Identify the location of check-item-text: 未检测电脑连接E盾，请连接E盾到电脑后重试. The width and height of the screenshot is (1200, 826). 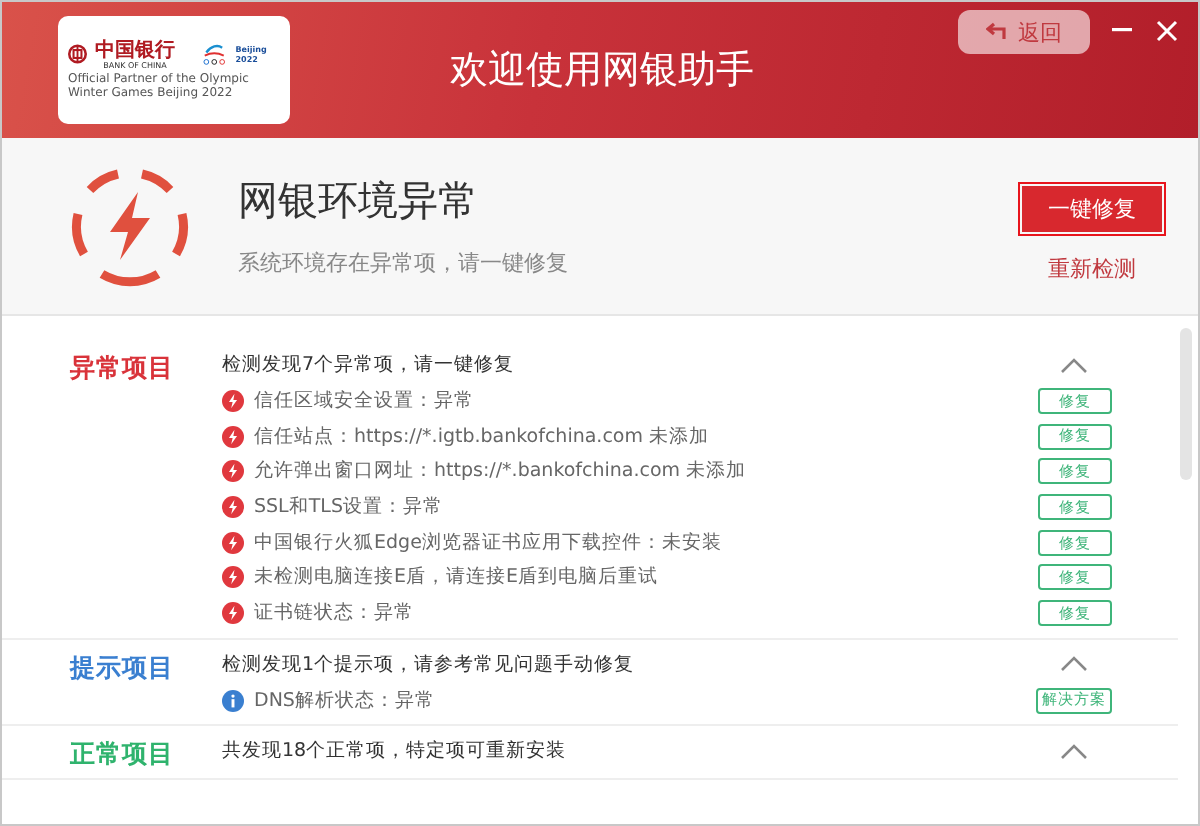
(457, 577).